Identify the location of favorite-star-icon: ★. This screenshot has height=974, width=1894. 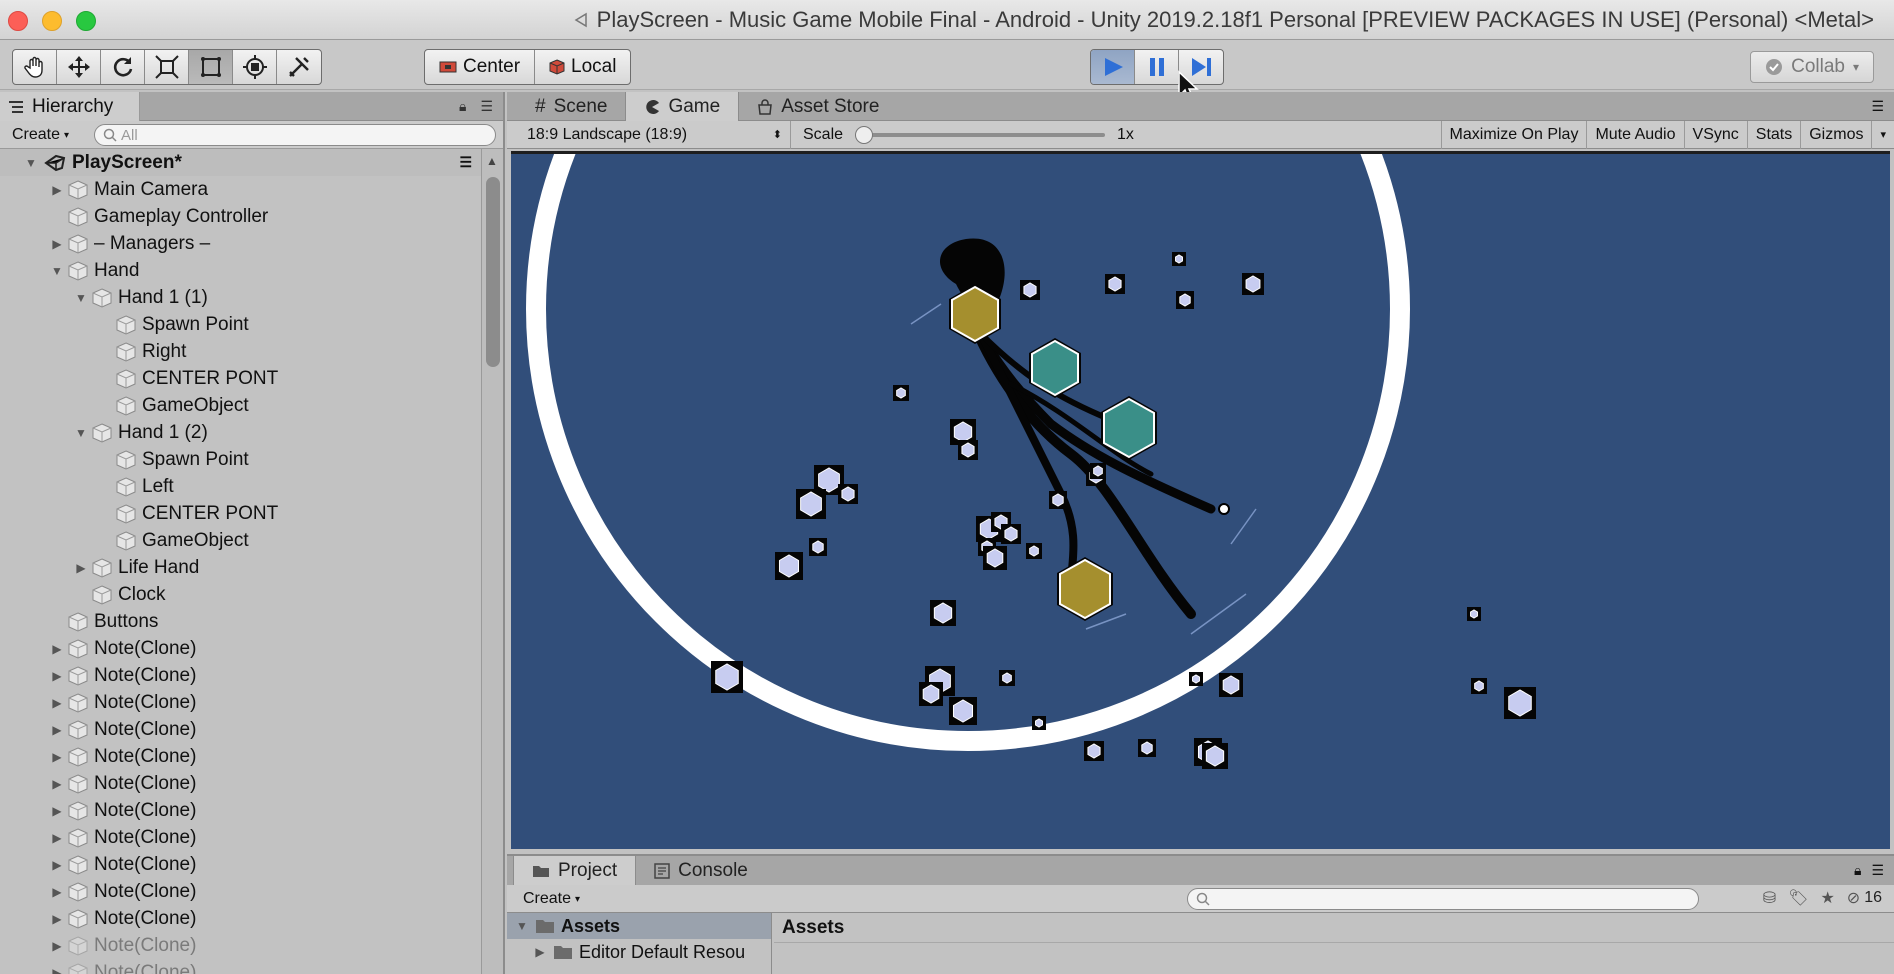
(1827, 898).